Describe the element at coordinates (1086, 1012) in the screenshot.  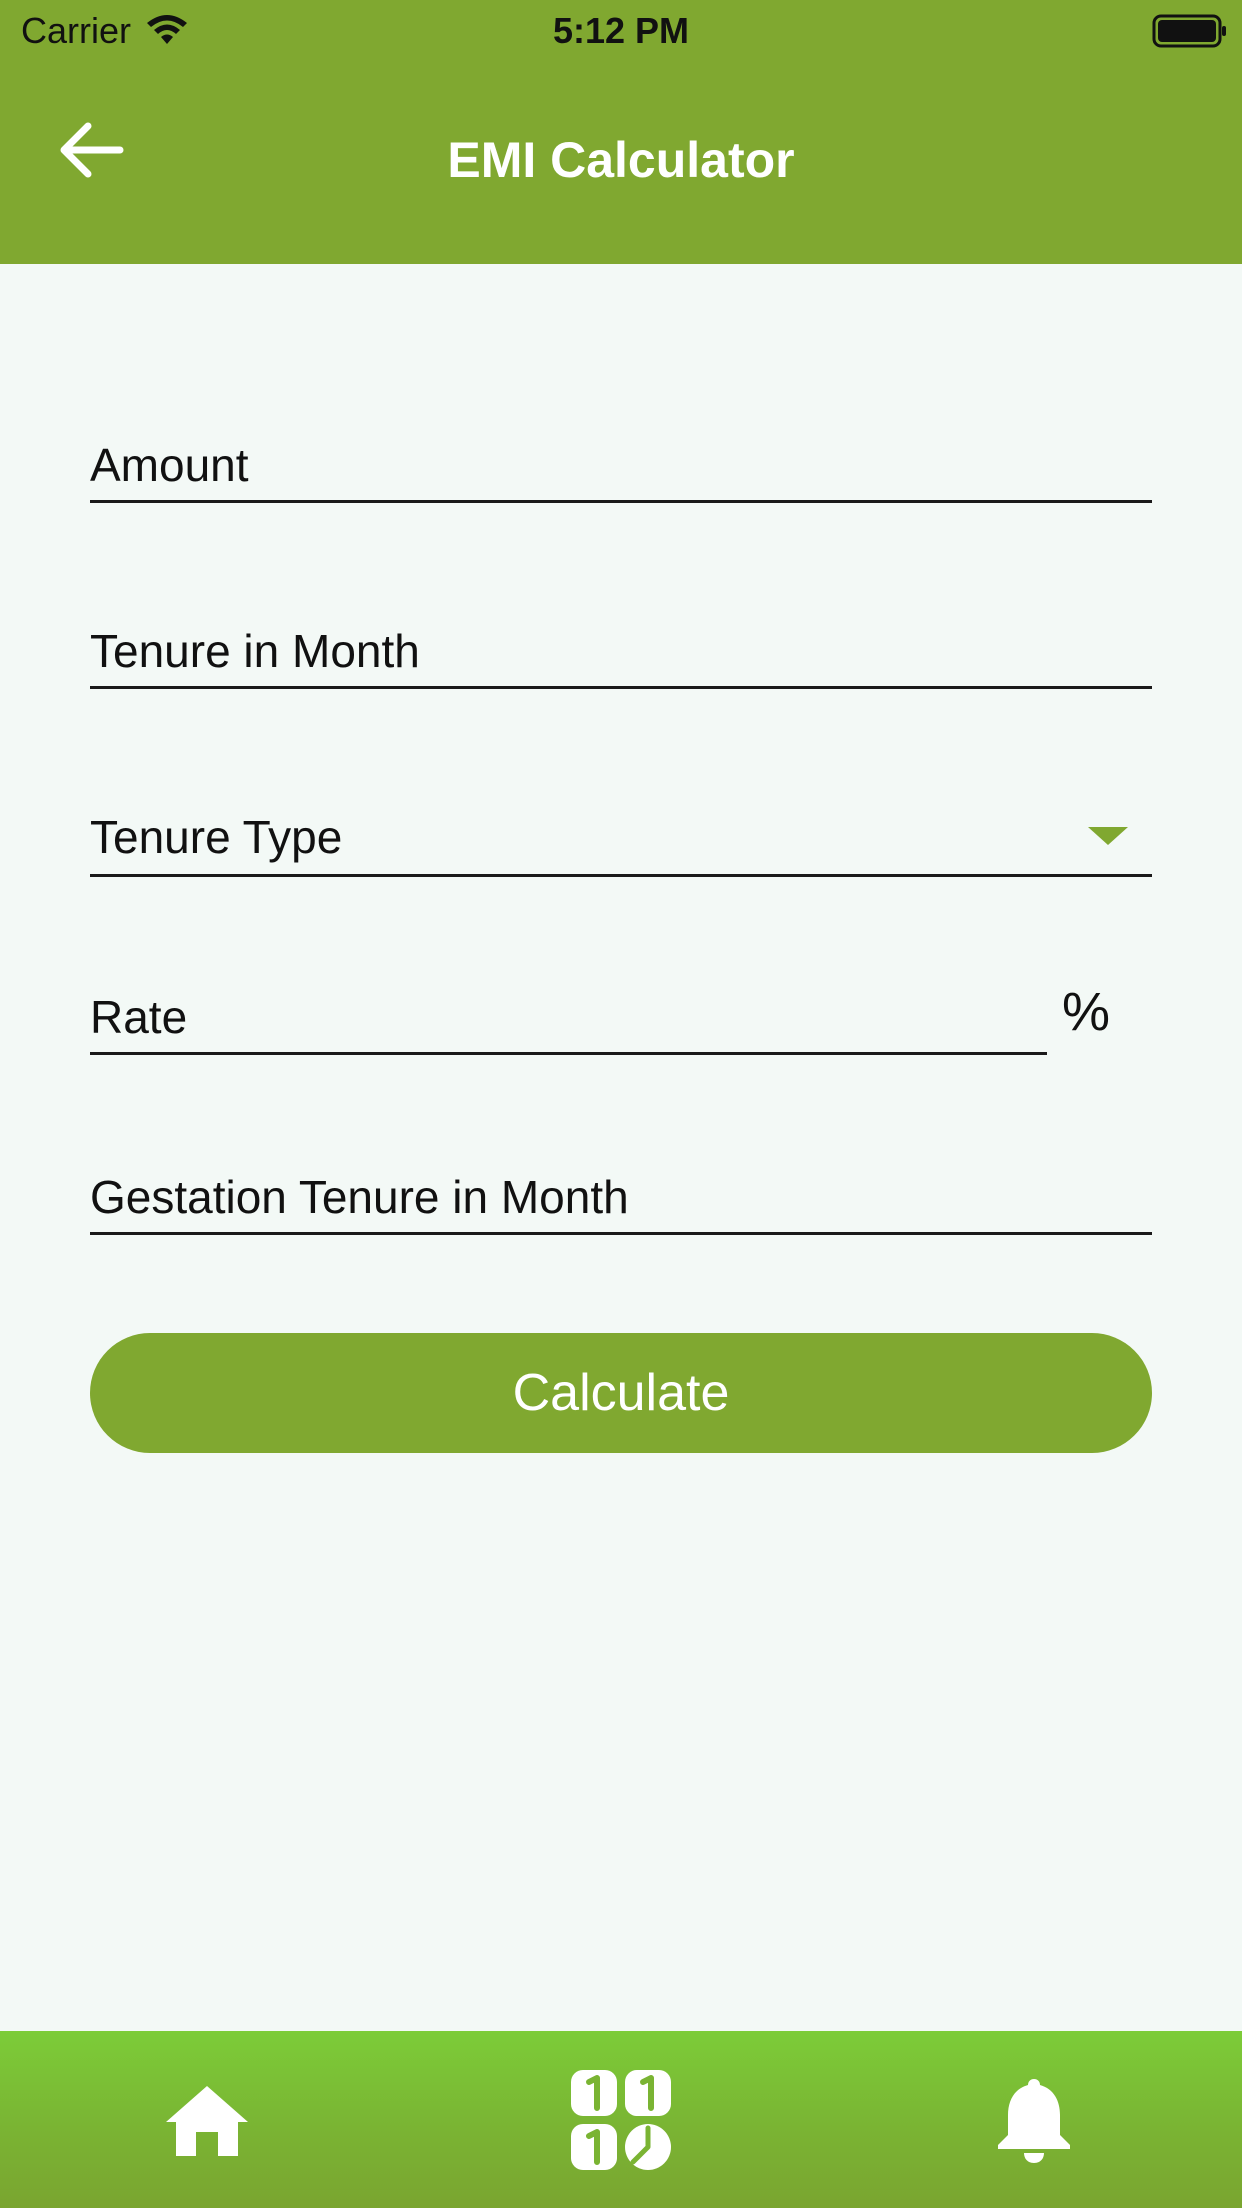
I see `percent-suffix: %` at that location.